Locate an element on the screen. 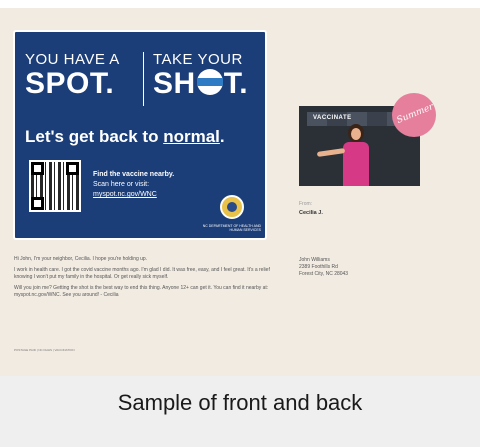  person-body is located at coordinates (356, 164).